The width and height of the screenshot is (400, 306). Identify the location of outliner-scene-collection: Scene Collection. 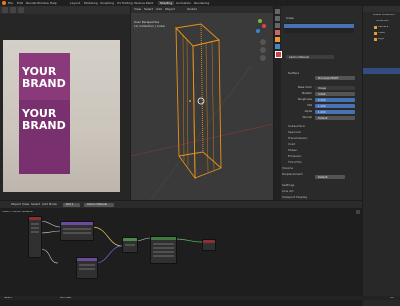
(384, 15).